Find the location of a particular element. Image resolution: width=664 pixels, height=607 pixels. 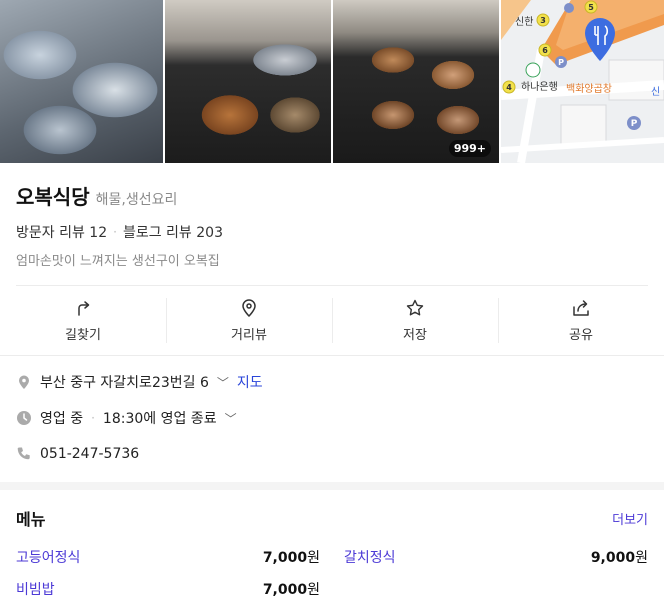

share-label: 공유 is located at coordinates (581, 335).